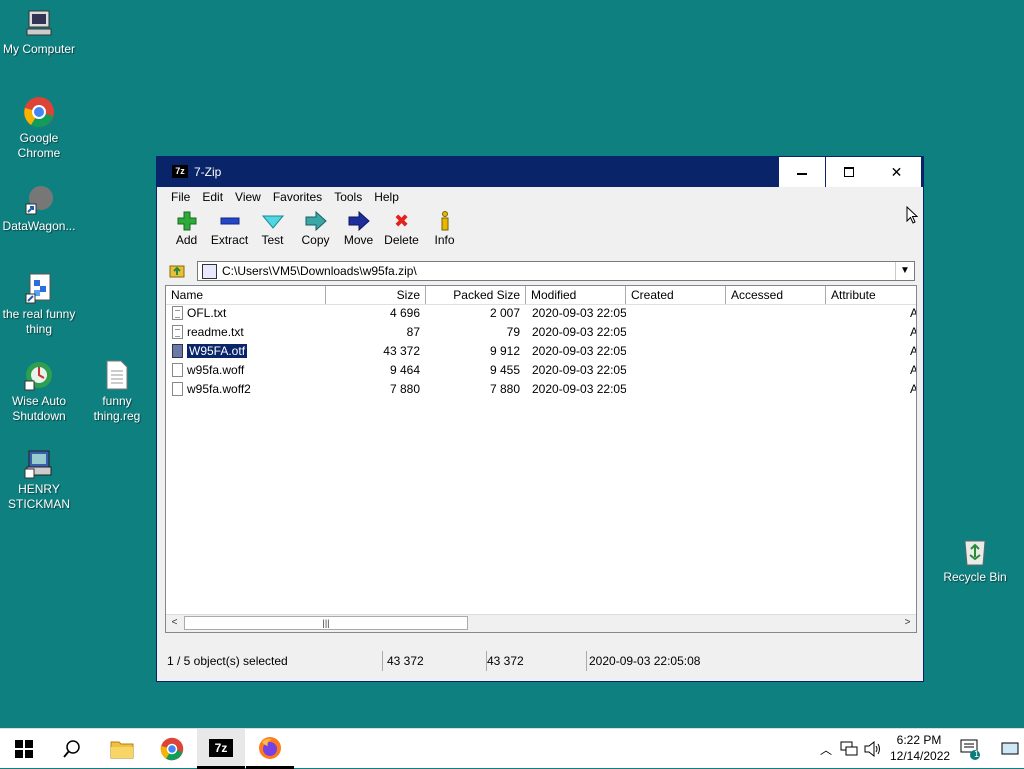 Image resolution: width=1024 pixels, height=769 pixels. I want to click on horizontal-scrollbar: < ||| >, so click(541, 623).